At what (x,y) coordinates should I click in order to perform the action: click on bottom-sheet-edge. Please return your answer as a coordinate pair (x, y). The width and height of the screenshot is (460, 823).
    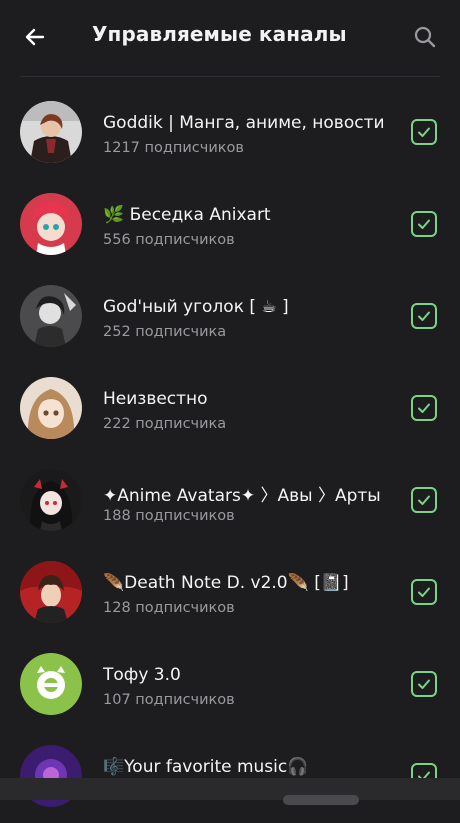
    Looking at the image, I should click on (230, 789).